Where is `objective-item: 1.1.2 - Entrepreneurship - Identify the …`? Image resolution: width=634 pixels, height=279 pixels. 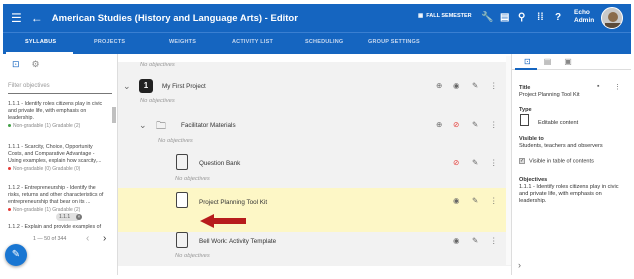
objective-item: 1.1.2 - Entrepreneurship - Identify the … is located at coordinates (58, 199).